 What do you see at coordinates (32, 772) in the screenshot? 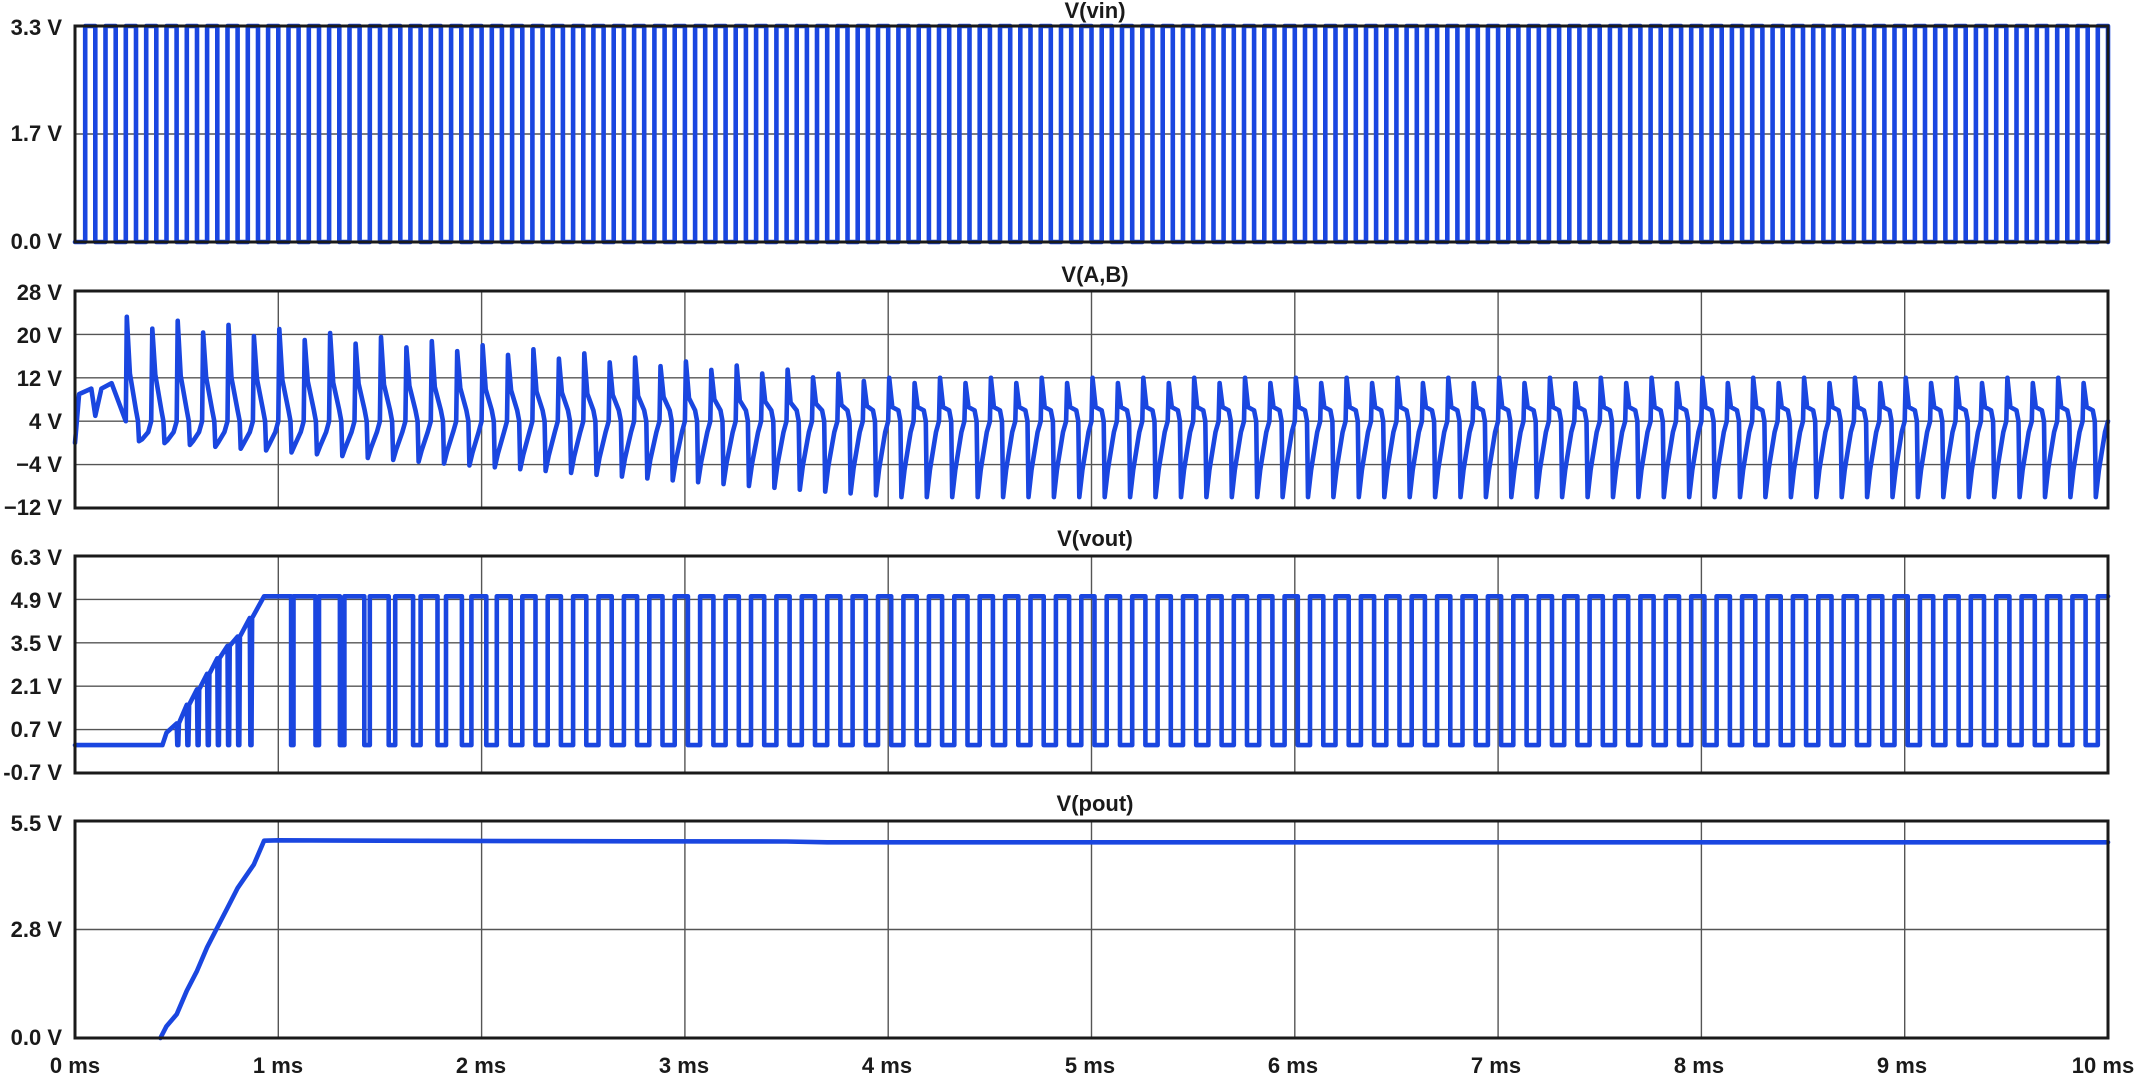
I see `y-tick-vout-5: -0.7 V` at bounding box center [32, 772].